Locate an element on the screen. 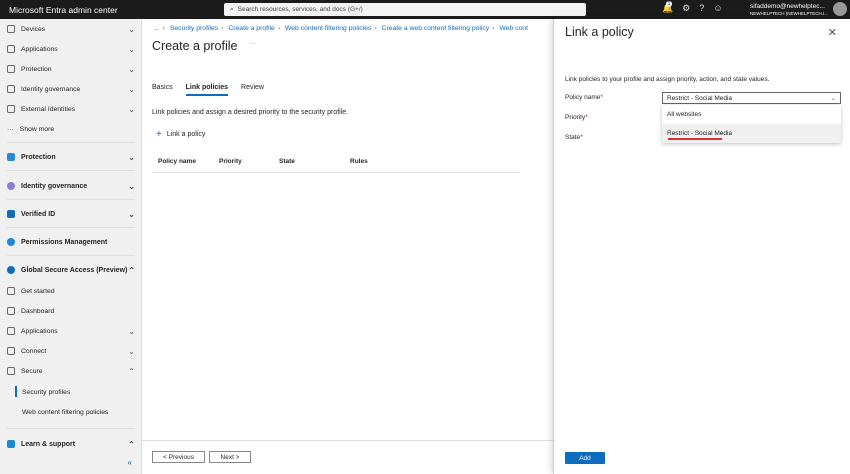 The height and width of the screenshot is (474, 850). breadcrumb-link: Create a web content filtering policy is located at coordinates (436, 28).